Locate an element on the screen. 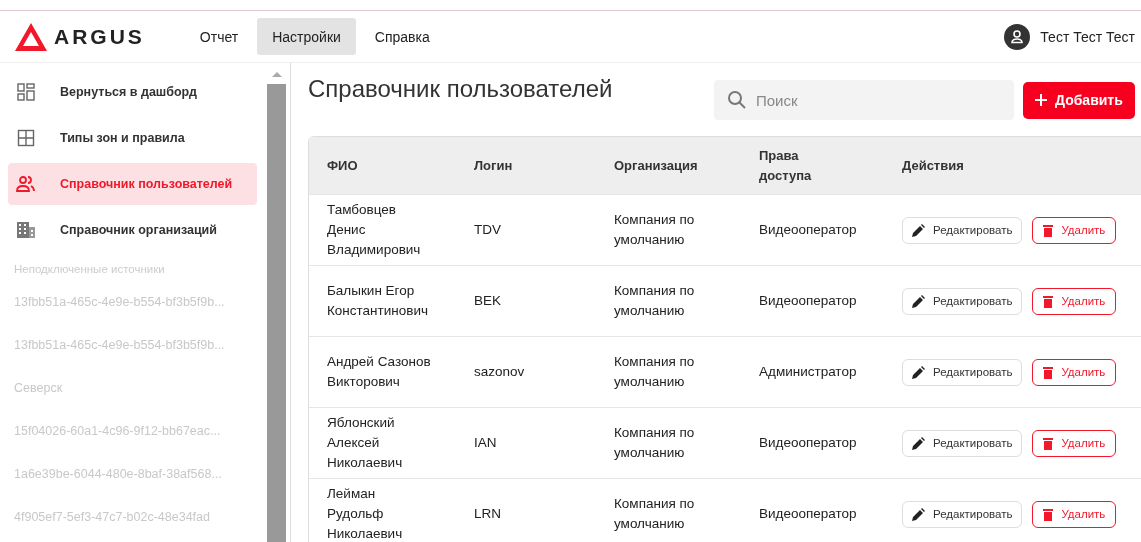 The width and height of the screenshot is (1141, 542). logo-icon is located at coordinates (31, 36).